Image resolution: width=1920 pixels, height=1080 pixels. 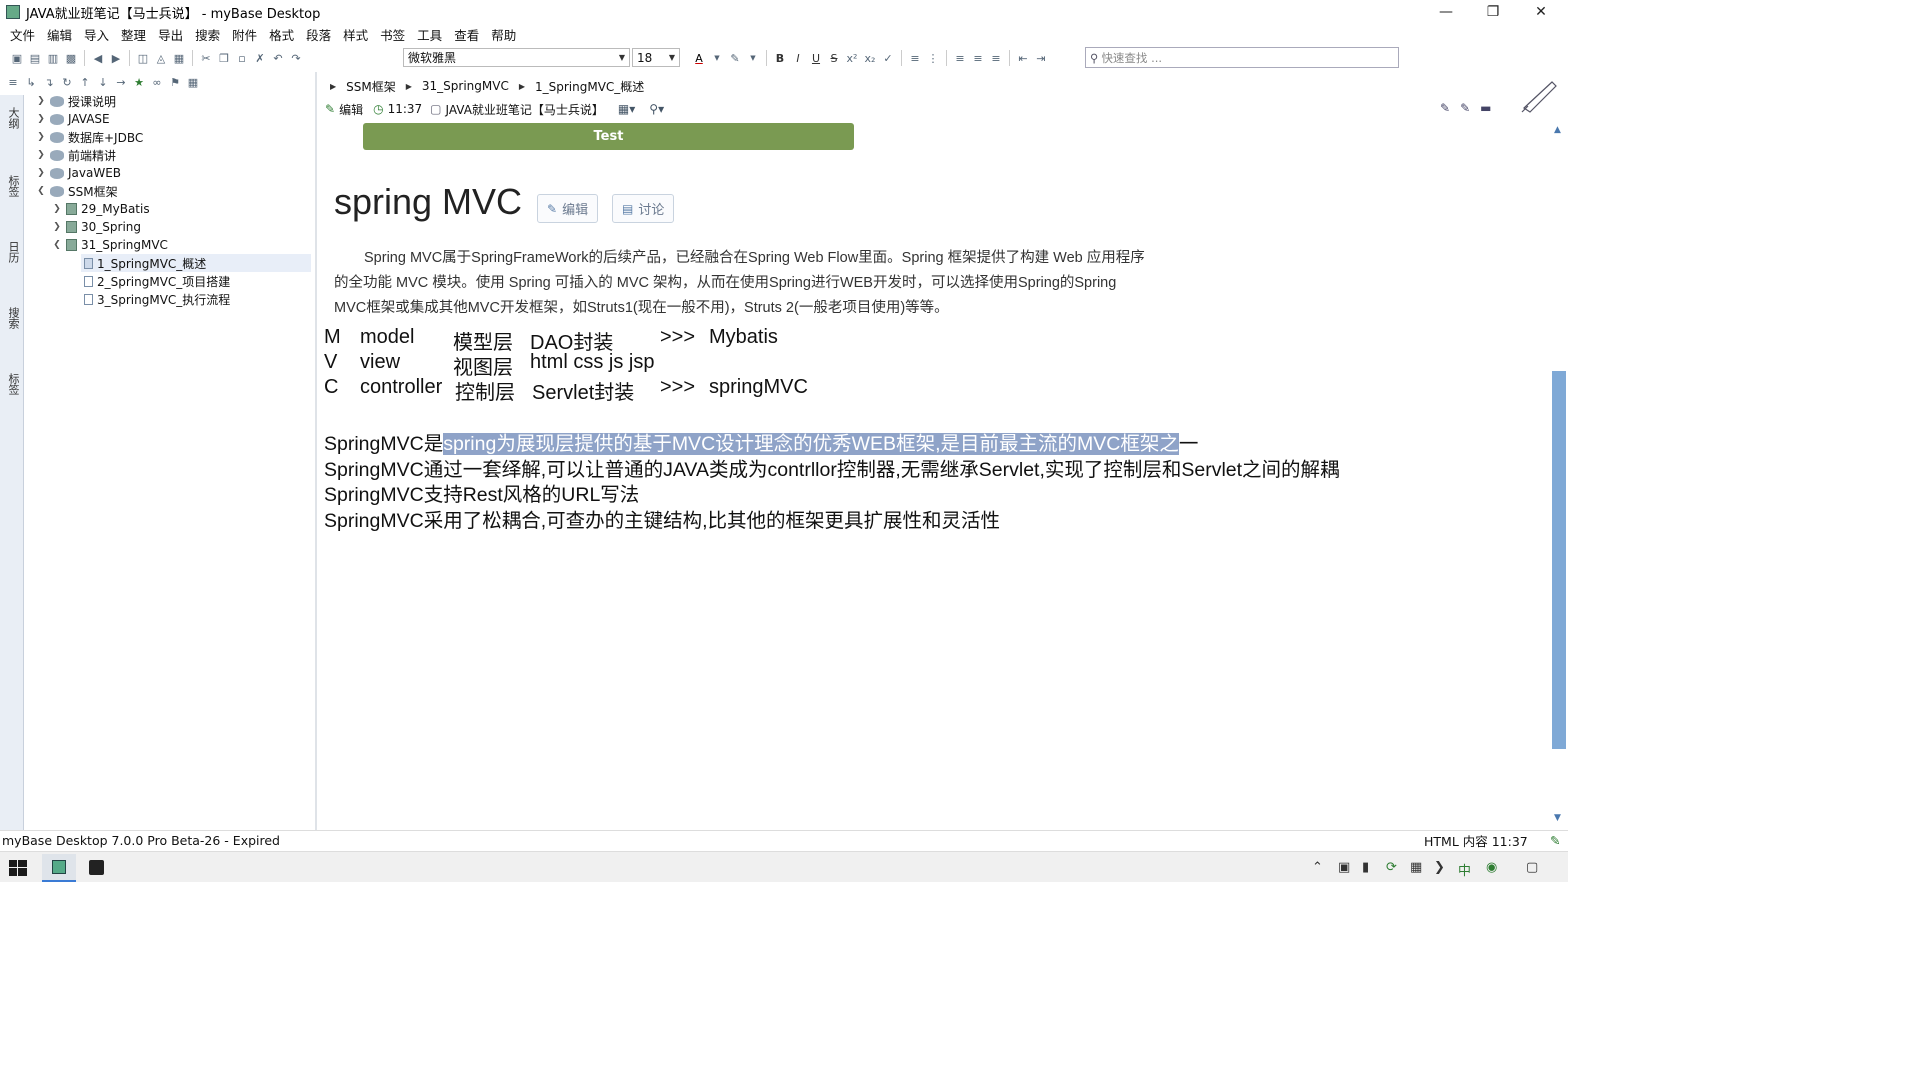 What do you see at coordinates (170, 34) in the screenshot?
I see `menu-export: 导出` at bounding box center [170, 34].